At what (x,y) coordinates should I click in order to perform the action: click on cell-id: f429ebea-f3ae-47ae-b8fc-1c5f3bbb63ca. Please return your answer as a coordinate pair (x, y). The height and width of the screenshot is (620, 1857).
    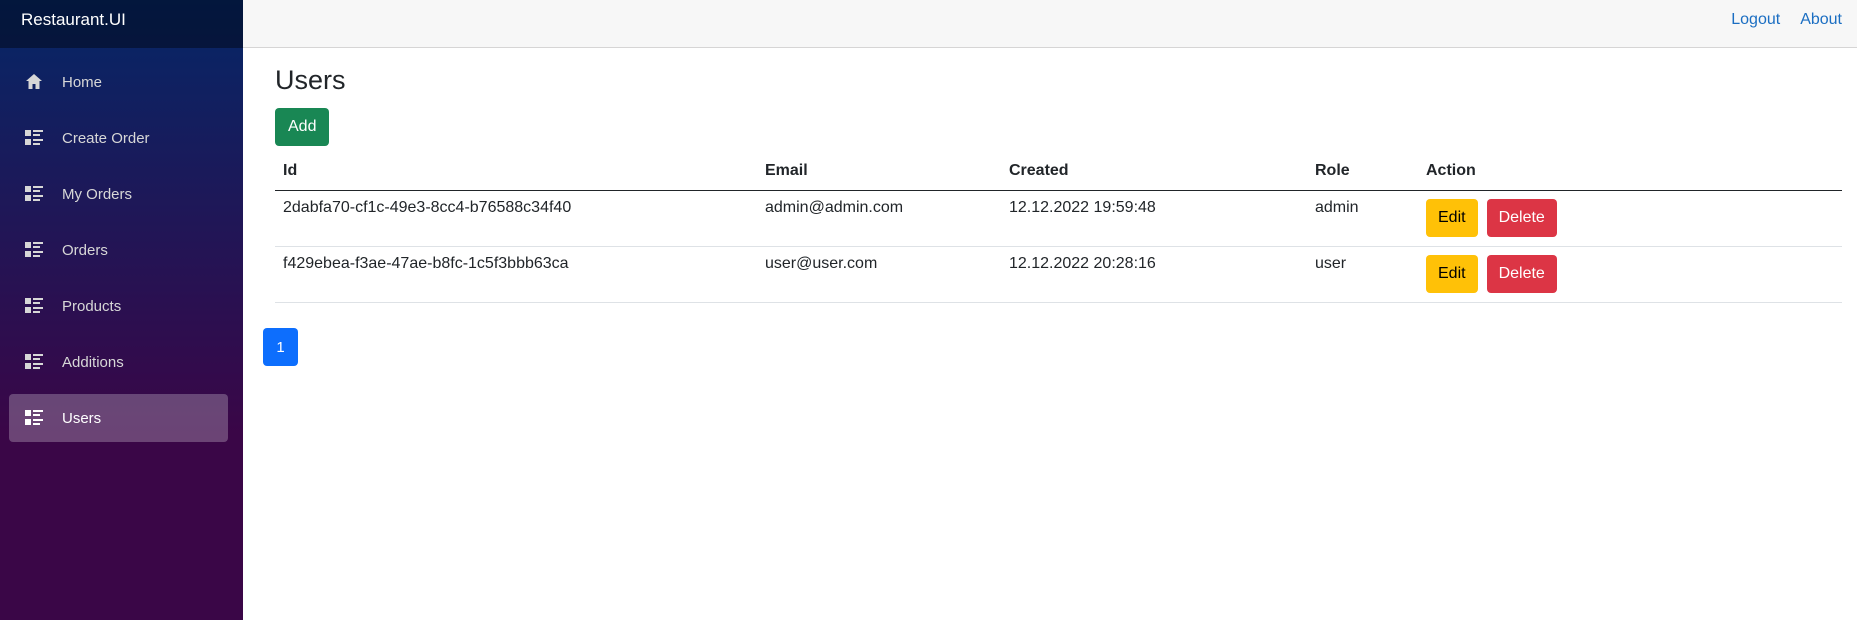
    Looking at the image, I should click on (516, 274).